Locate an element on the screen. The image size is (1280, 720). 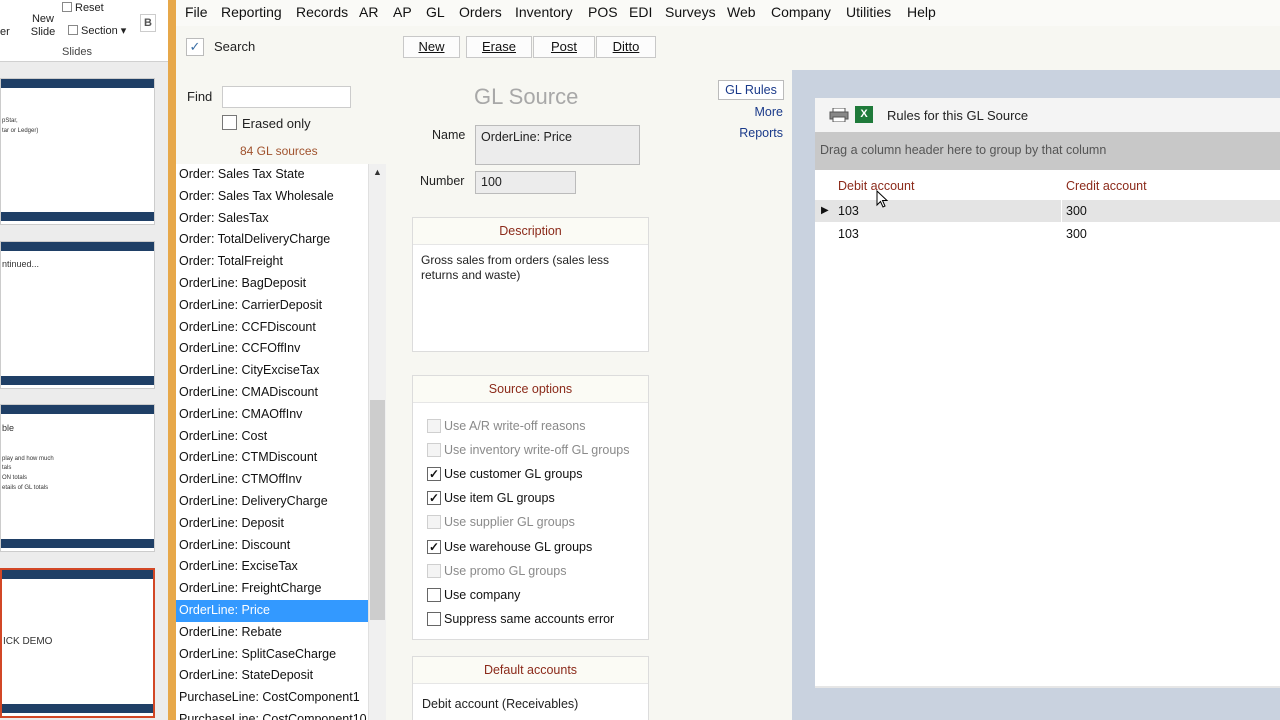
ditto-button: Ditto is located at coordinates (626, 47).